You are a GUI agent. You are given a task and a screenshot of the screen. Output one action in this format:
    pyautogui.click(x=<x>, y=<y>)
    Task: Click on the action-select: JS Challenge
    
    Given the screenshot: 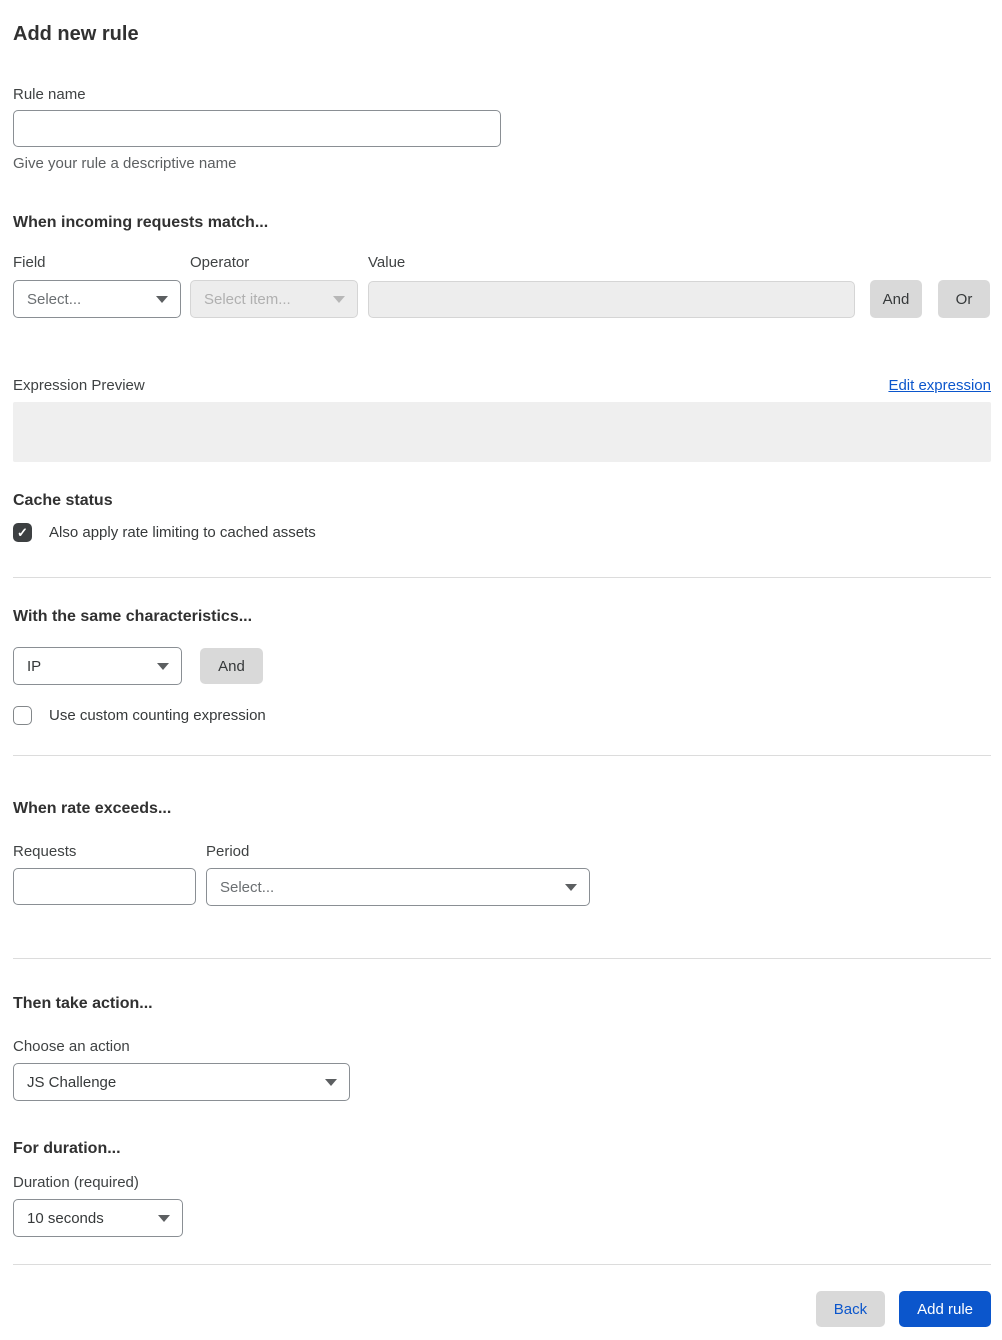 What is the action you would take?
    pyautogui.click(x=181, y=1082)
    